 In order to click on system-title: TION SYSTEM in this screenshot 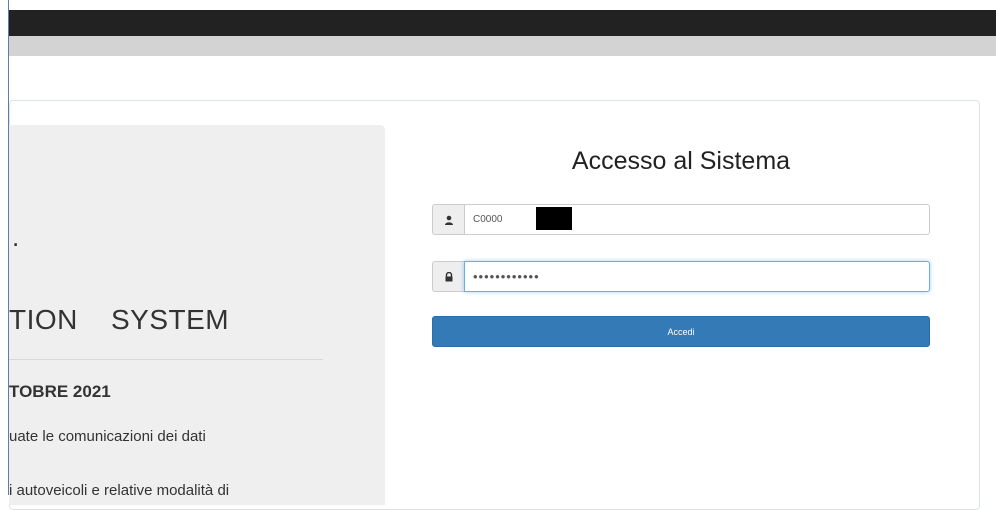, I will do `click(119, 319)`.